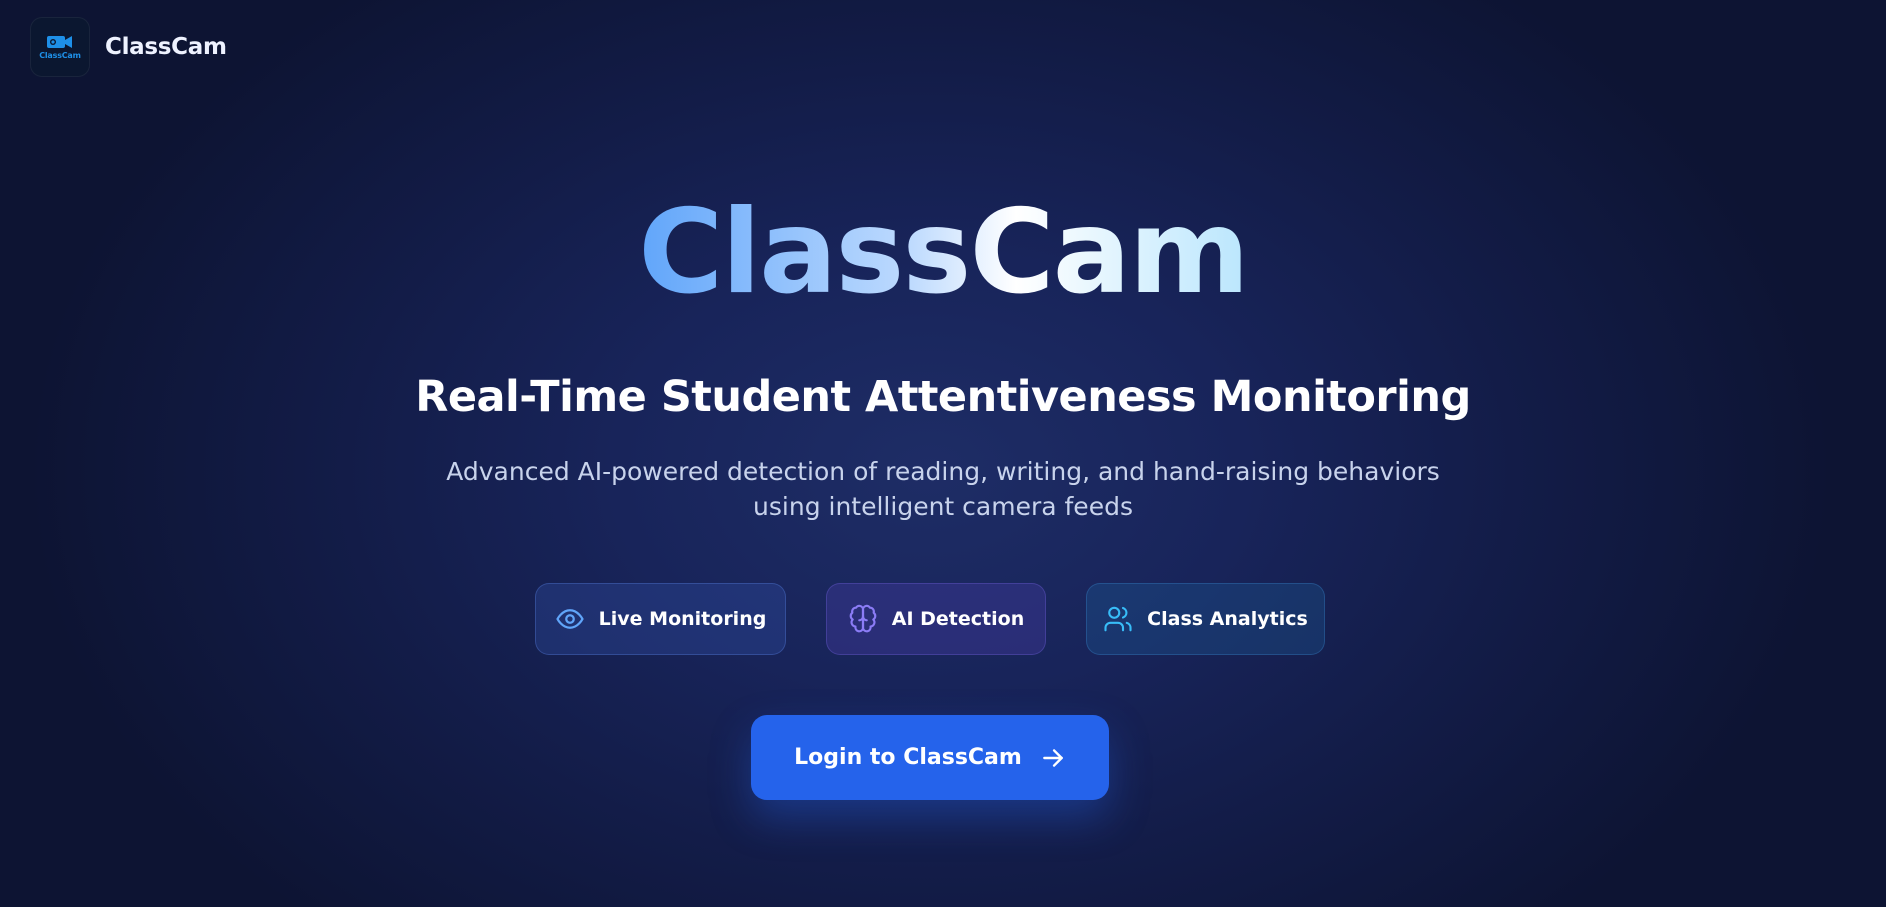 This screenshot has height=907, width=1886. I want to click on feature-label: Class Analytics, so click(1227, 619).